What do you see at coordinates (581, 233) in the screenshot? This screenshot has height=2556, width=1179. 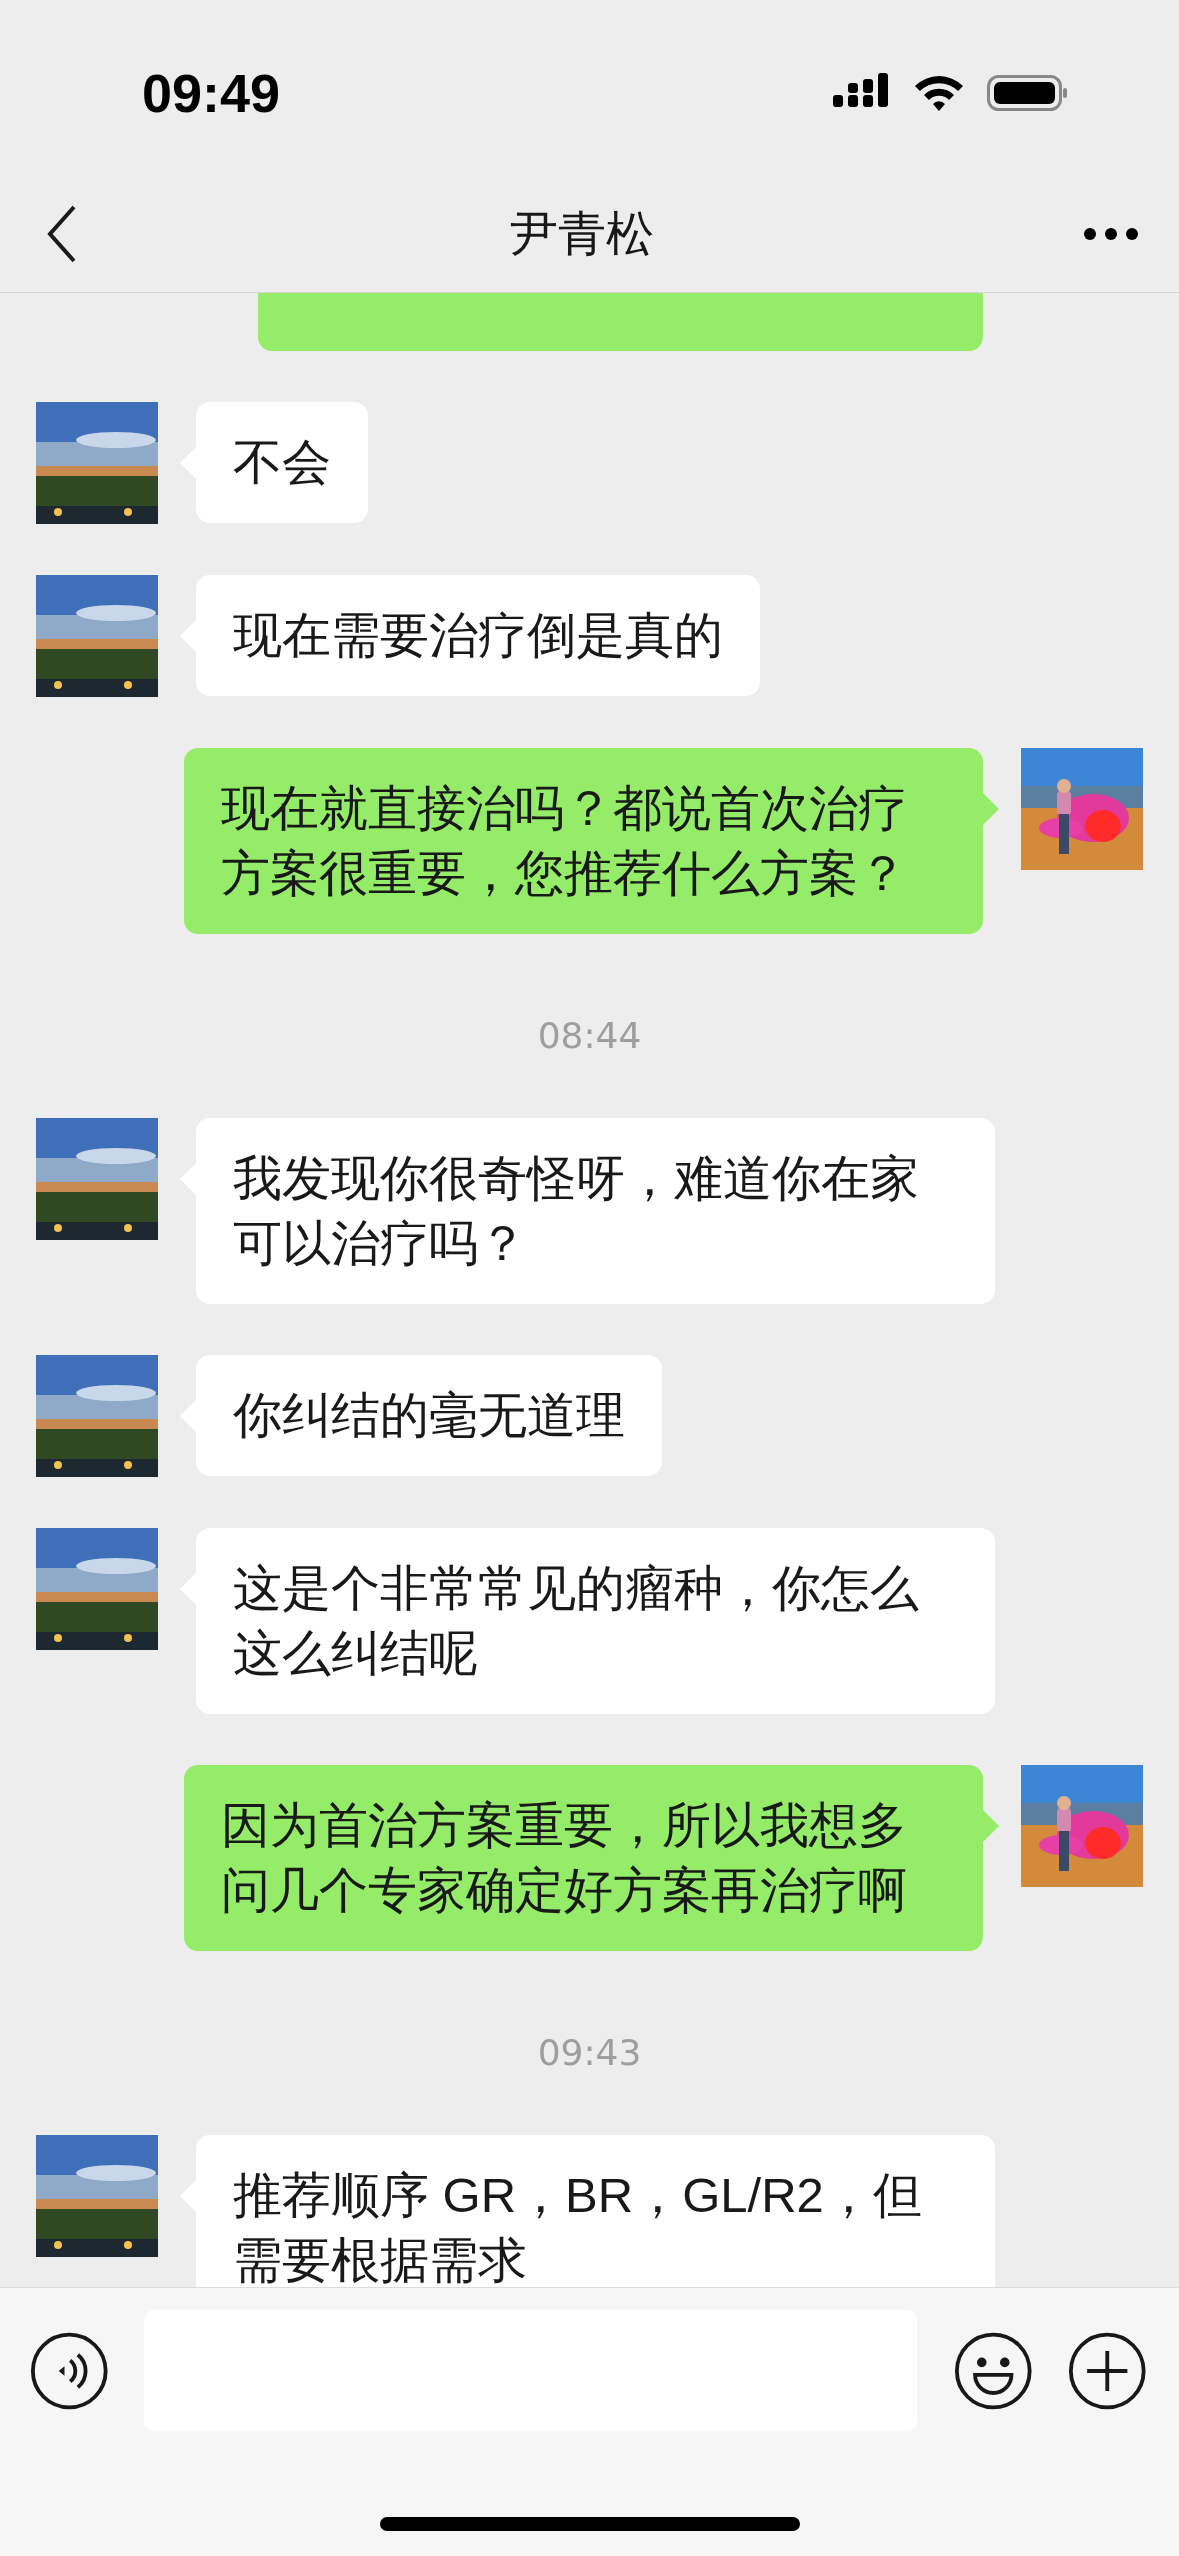 I see `chat-title: 尹青松` at bounding box center [581, 233].